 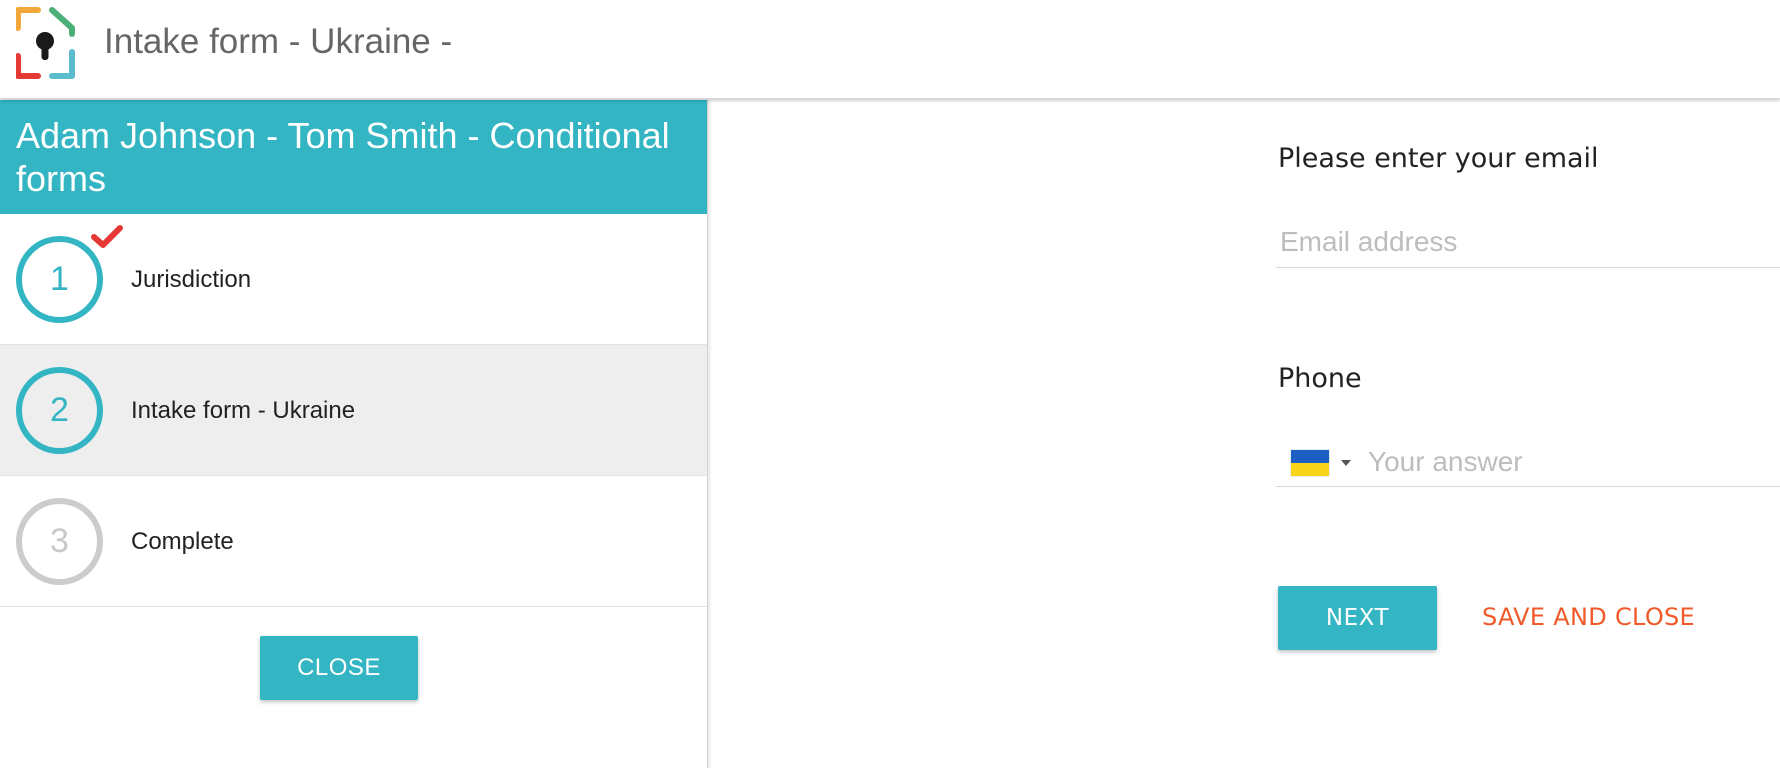 What do you see at coordinates (1568, 462) in the screenshot?
I see `phone-field` at bounding box center [1568, 462].